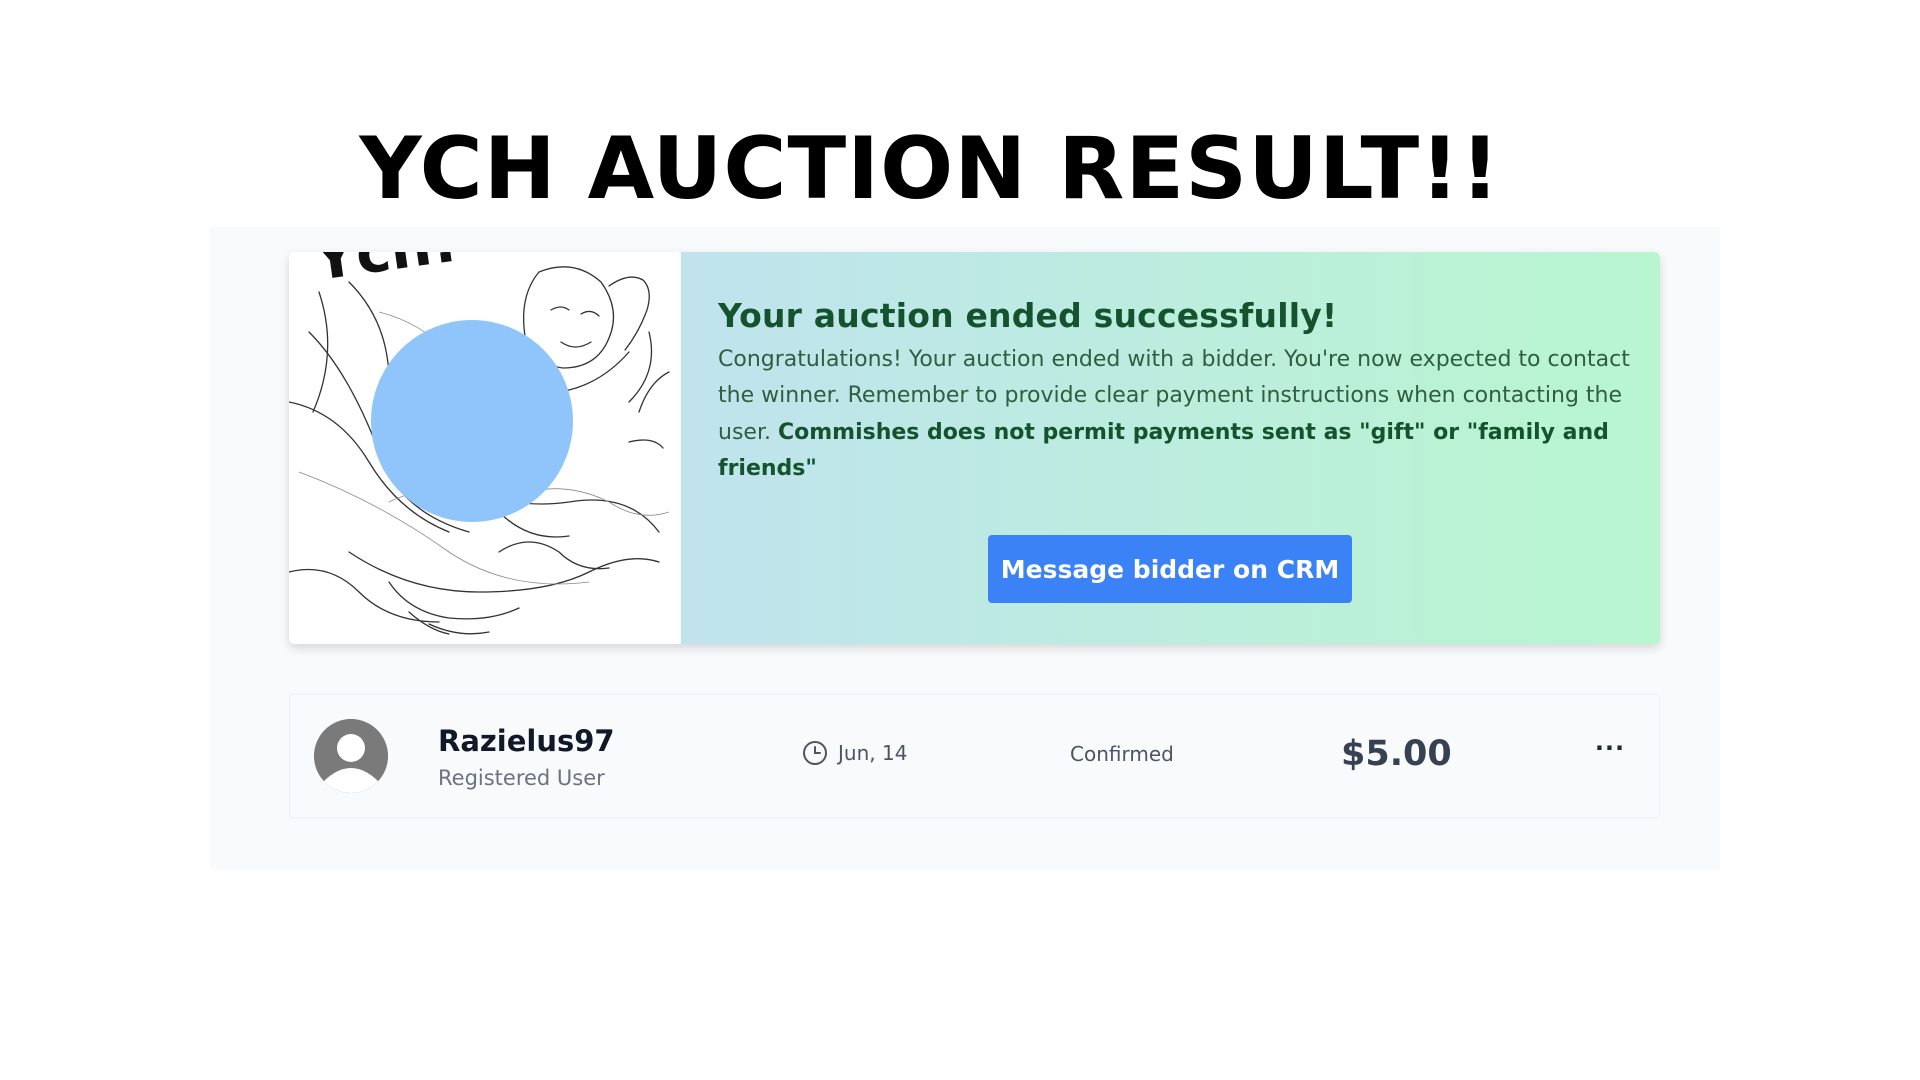 The height and width of the screenshot is (1080, 1920). What do you see at coordinates (521, 778) in the screenshot?
I see `bidder-role: Registered User` at bounding box center [521, 778].